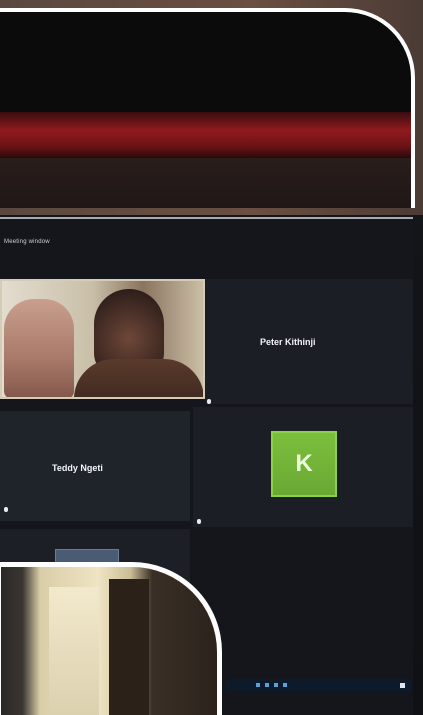 The width and height of the screenshot is (423, 715). What do you see at coordinates (288, 342) in the screenshot?
I see `participant-name: Peter Kithinji` at bounding box center [288, 342].